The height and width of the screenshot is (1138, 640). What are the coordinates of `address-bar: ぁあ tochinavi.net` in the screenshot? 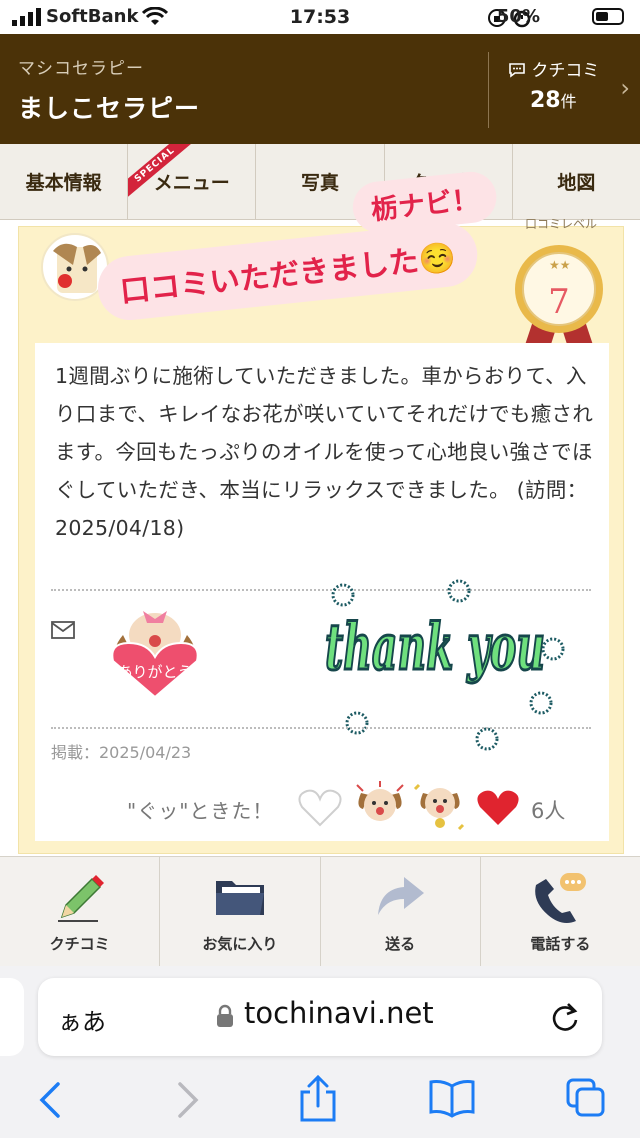 It's located at (320, 1017).